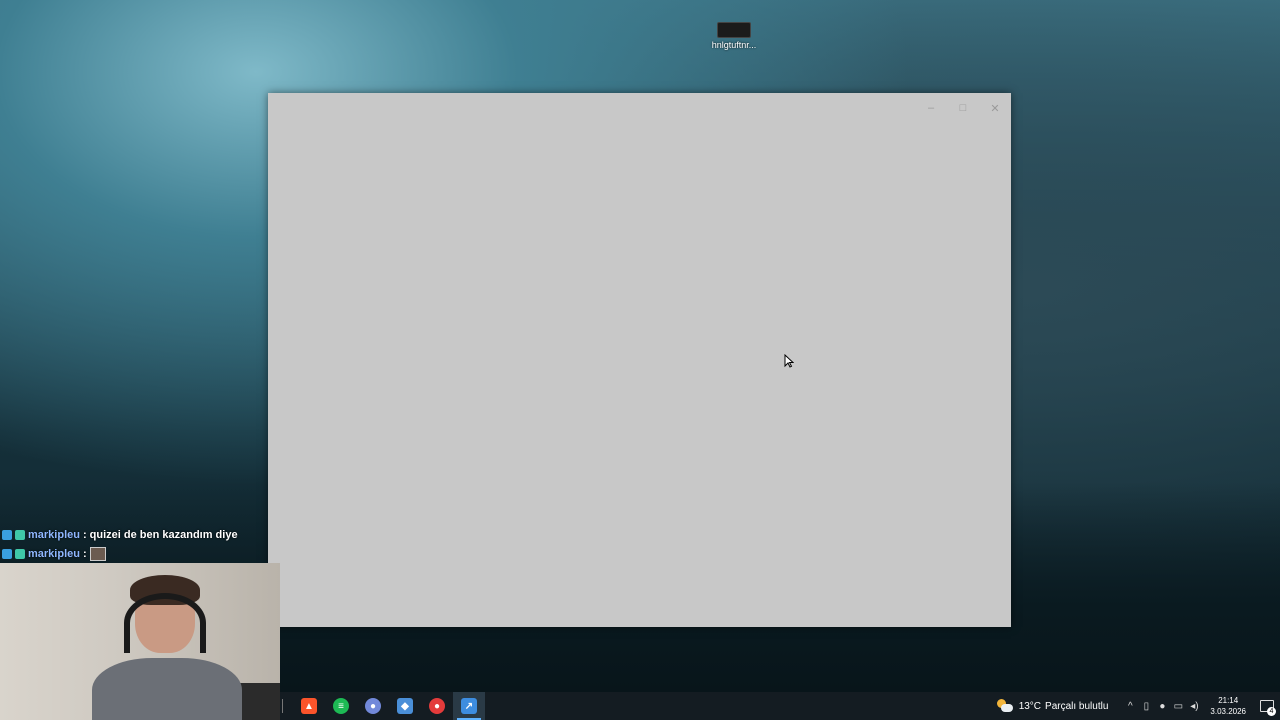  I want to click on taskbar-spotify: ≡, so click(341, 706).